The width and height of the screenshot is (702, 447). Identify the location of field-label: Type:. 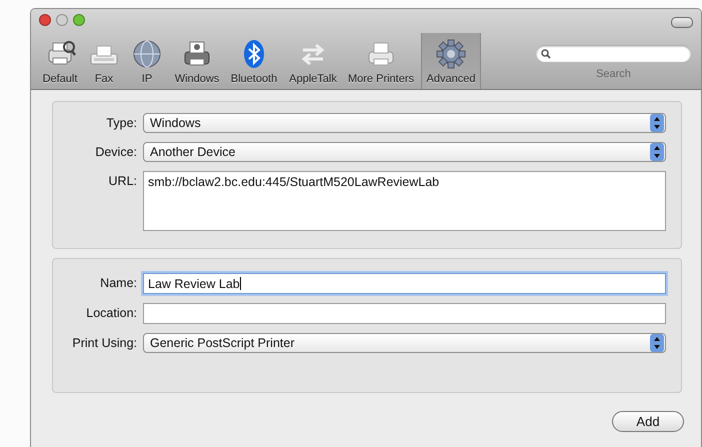
(121, 122).